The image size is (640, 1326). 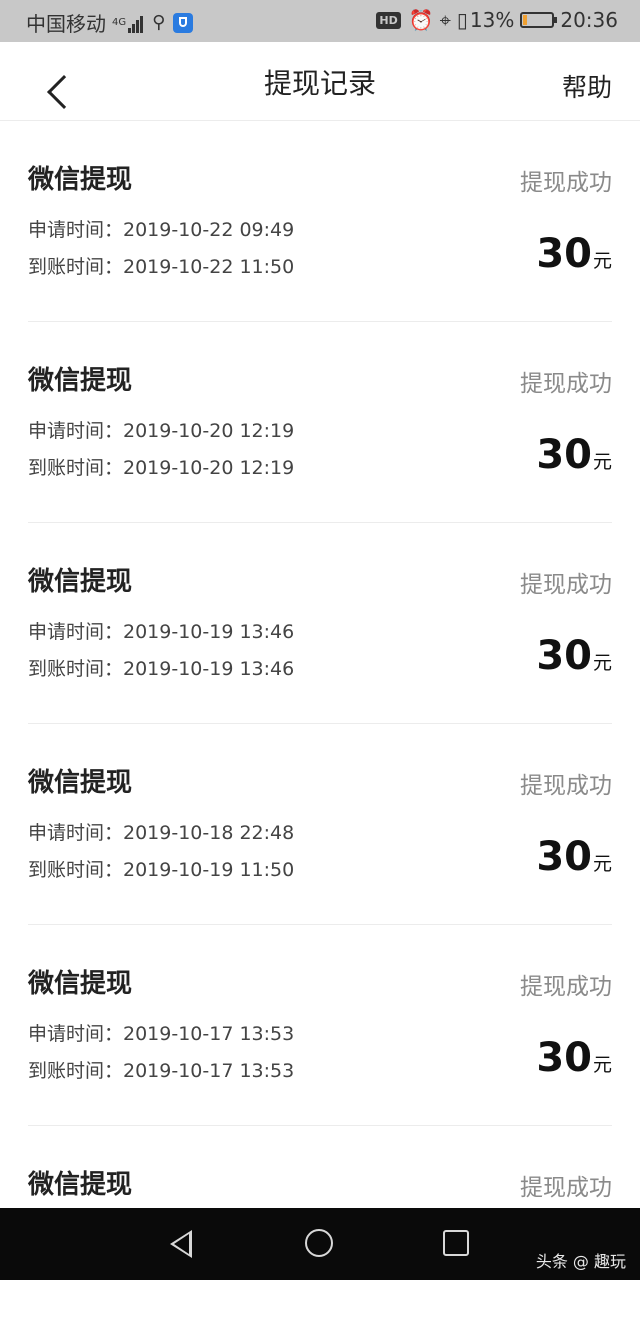 What do you see at coordinates (110, 22) in the screenshot?
I see `status-left: 中国移动 4G ⚲` at bounding box center [110, 22].